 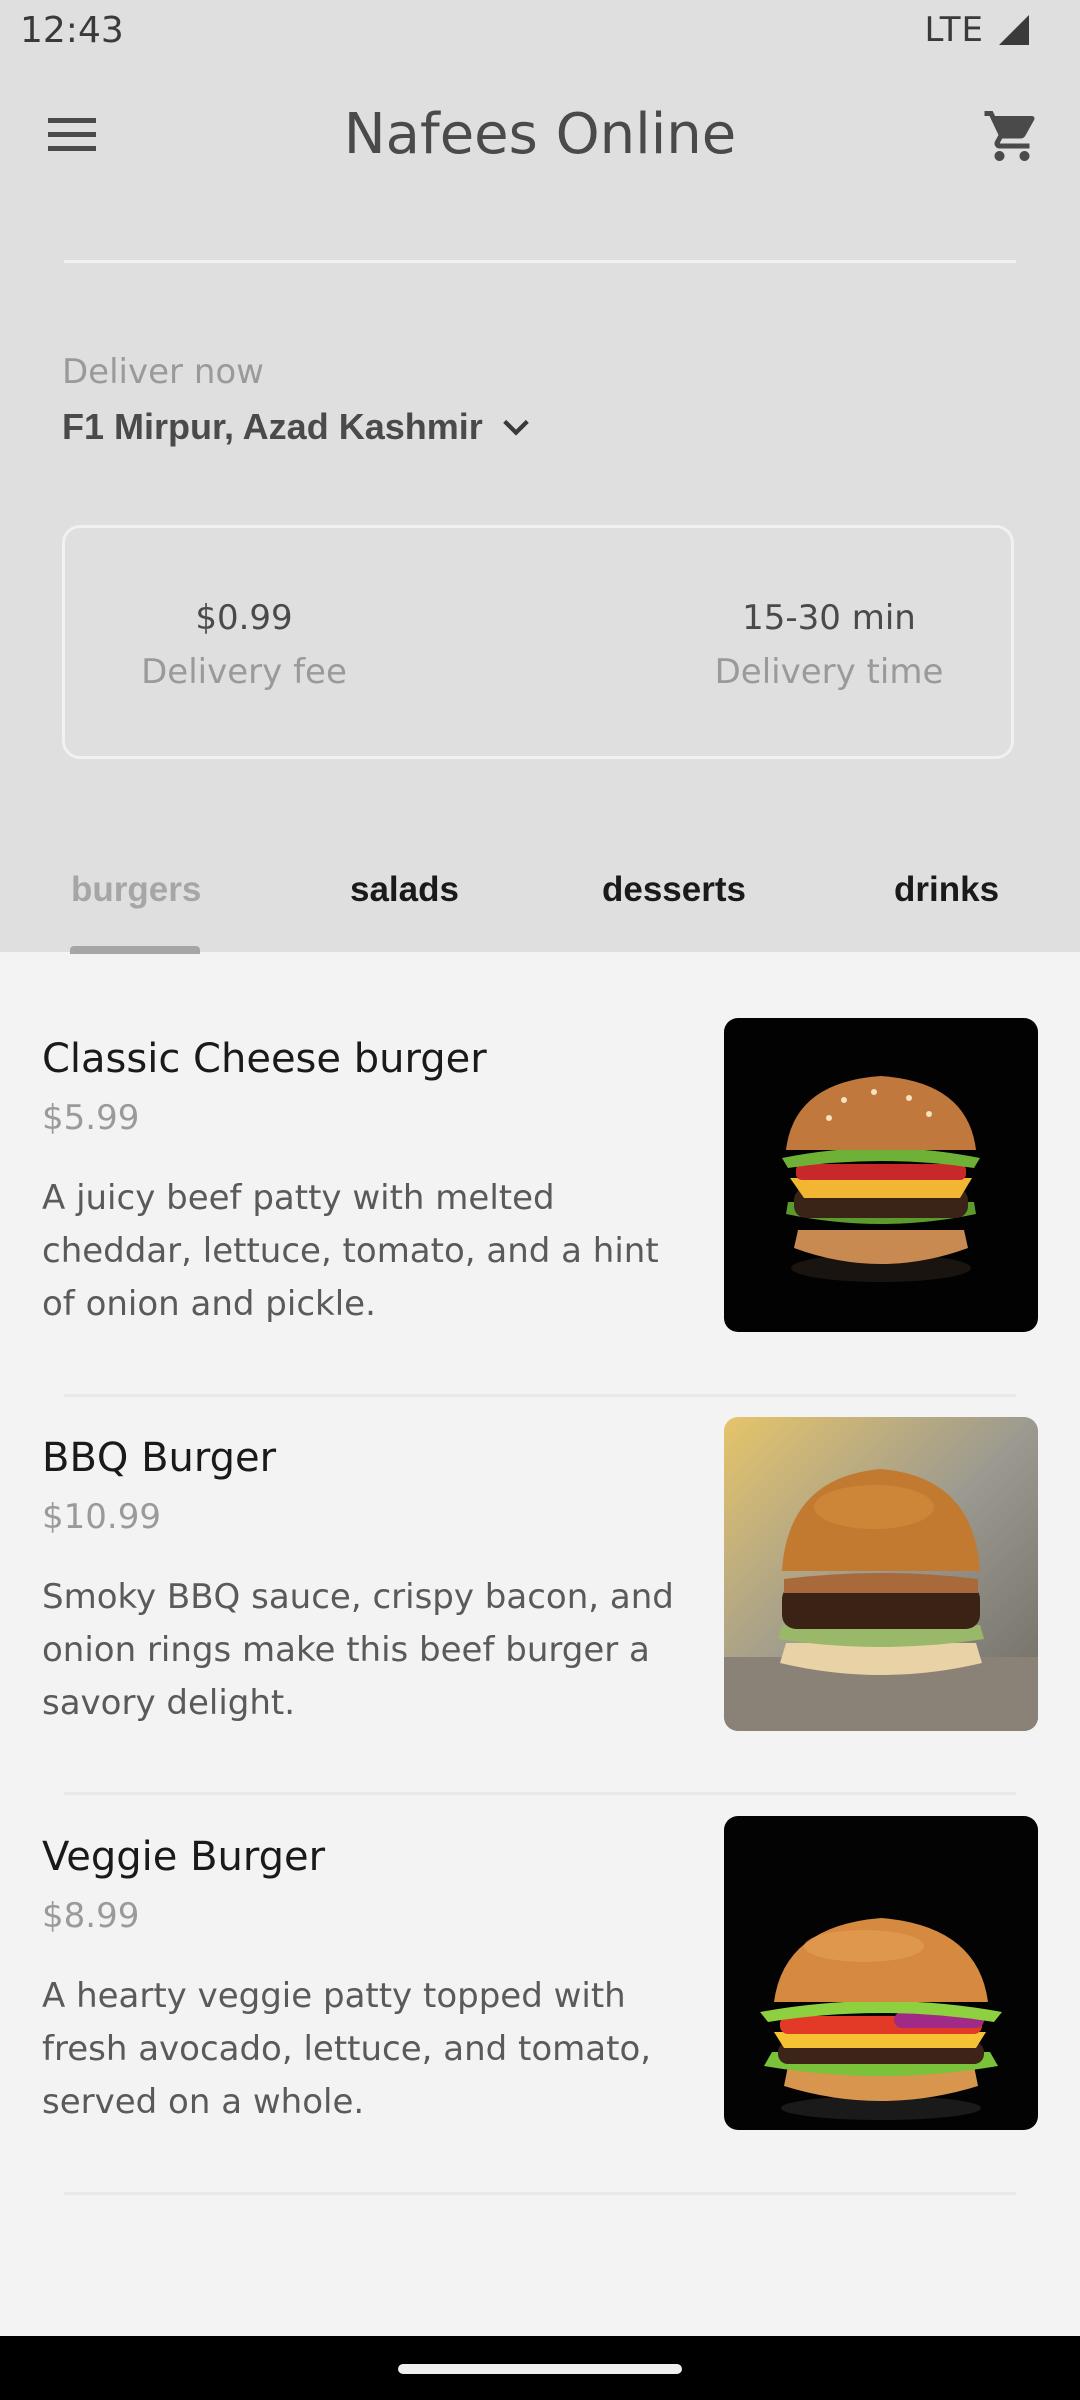 I want to click on item-name: Veggie Burger, so click(x=184, y=1857).